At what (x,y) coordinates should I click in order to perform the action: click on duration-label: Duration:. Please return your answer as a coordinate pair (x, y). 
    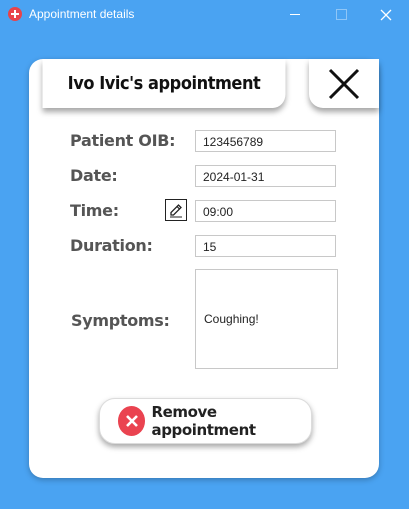
    Looking at the image, I should click on (111, 245).